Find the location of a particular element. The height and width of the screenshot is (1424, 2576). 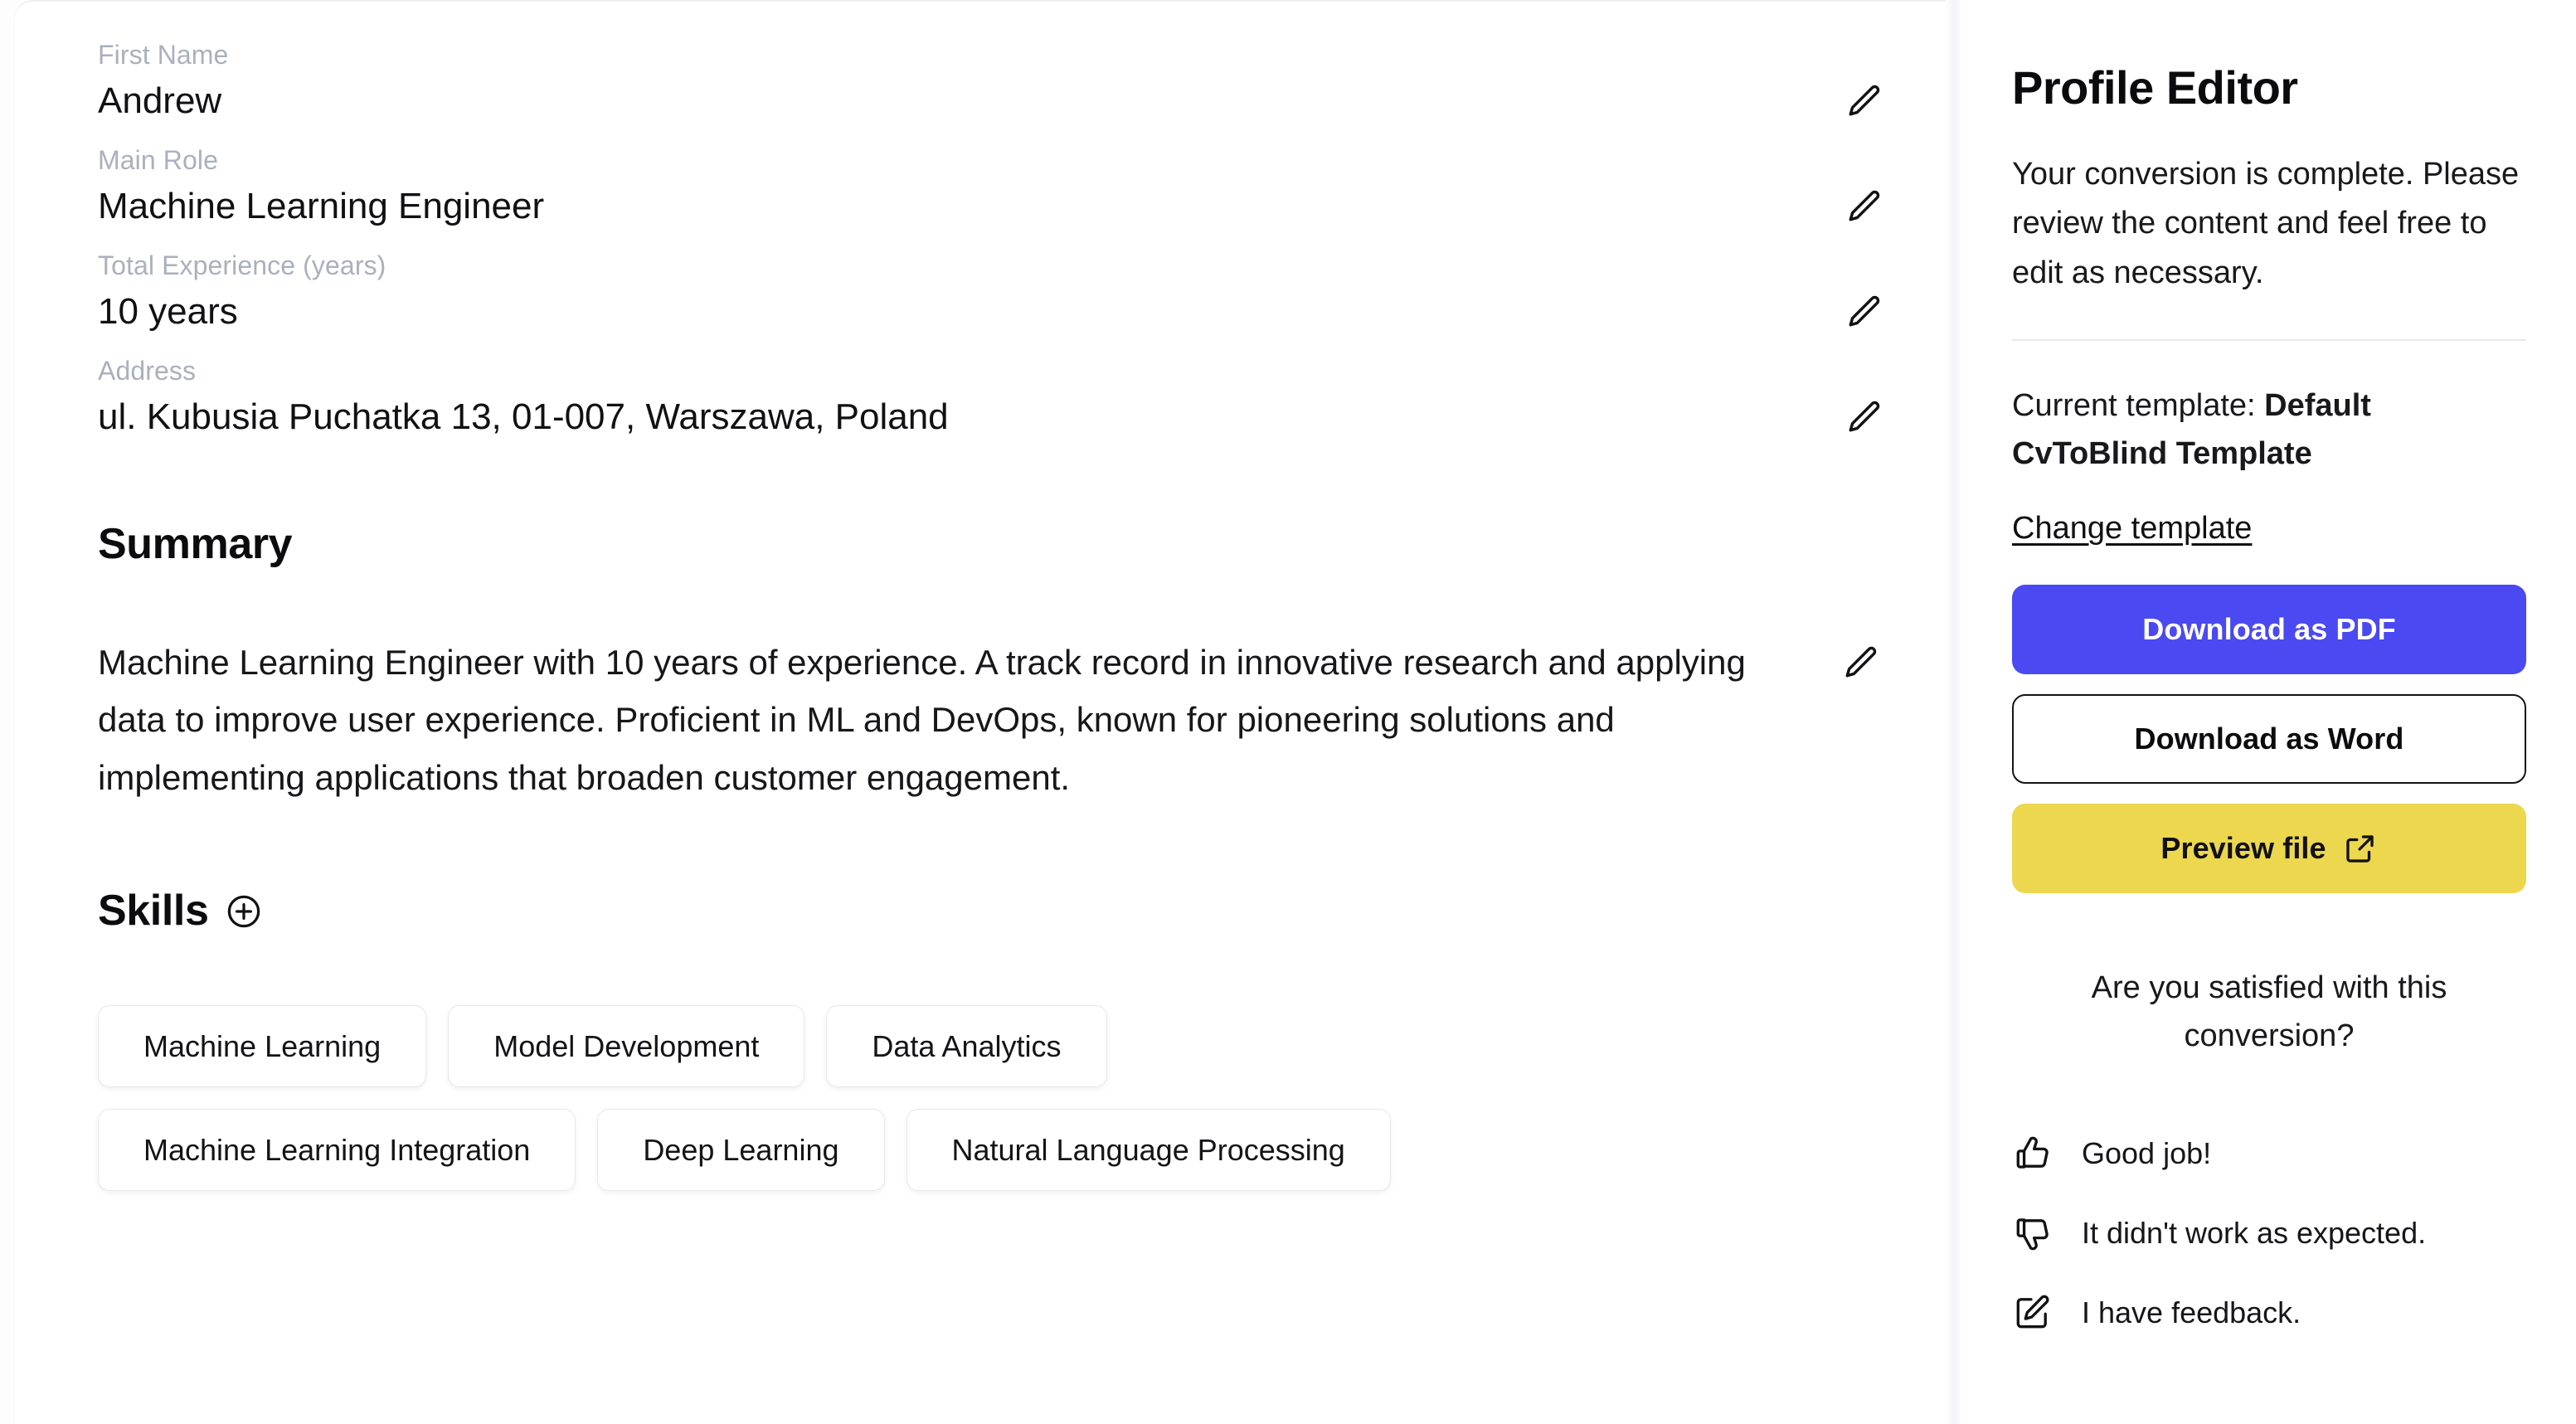

skill-chip: Model Development is located at coordinates (626, 1045).